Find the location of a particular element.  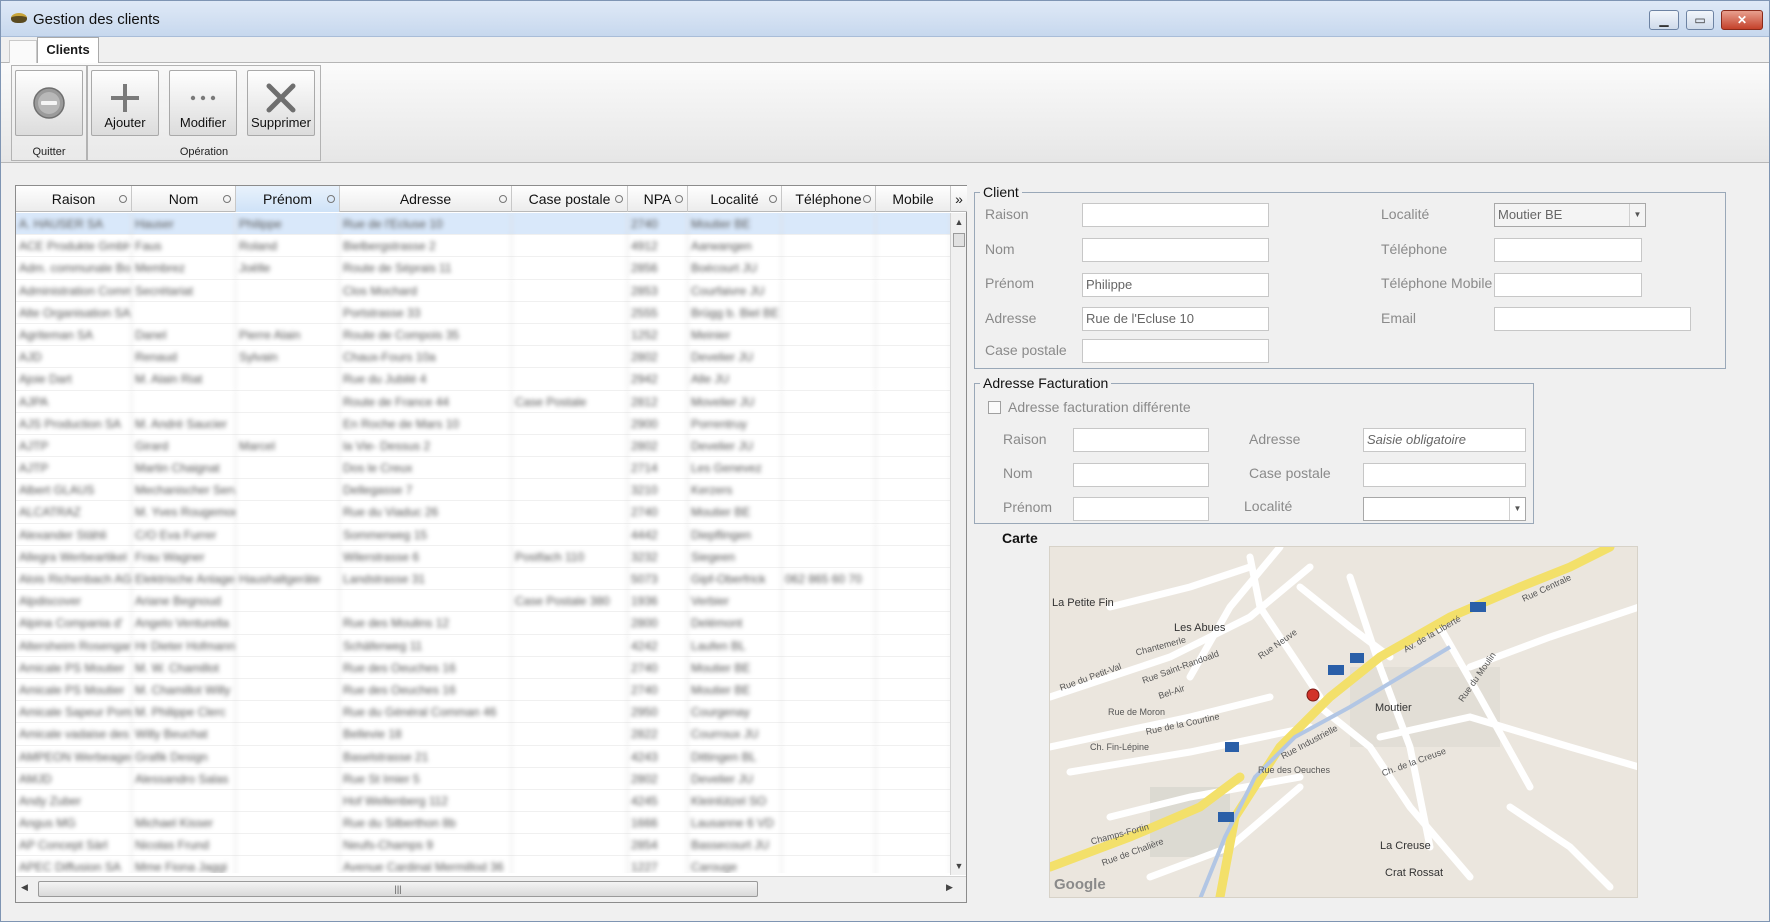

table-cell: Rue du Jubilé 4 is located at coordinates (426, 379).